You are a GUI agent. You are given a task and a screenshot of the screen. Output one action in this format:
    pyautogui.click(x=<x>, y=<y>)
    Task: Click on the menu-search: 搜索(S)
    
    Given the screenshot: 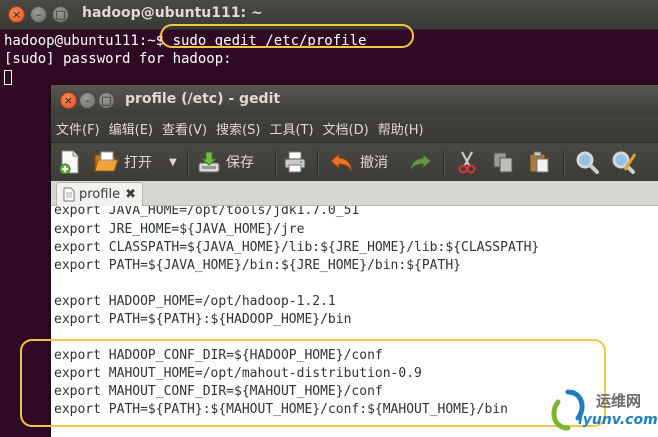 What is the action you would take?
    pyautogui.click(x=238, y=128)
    